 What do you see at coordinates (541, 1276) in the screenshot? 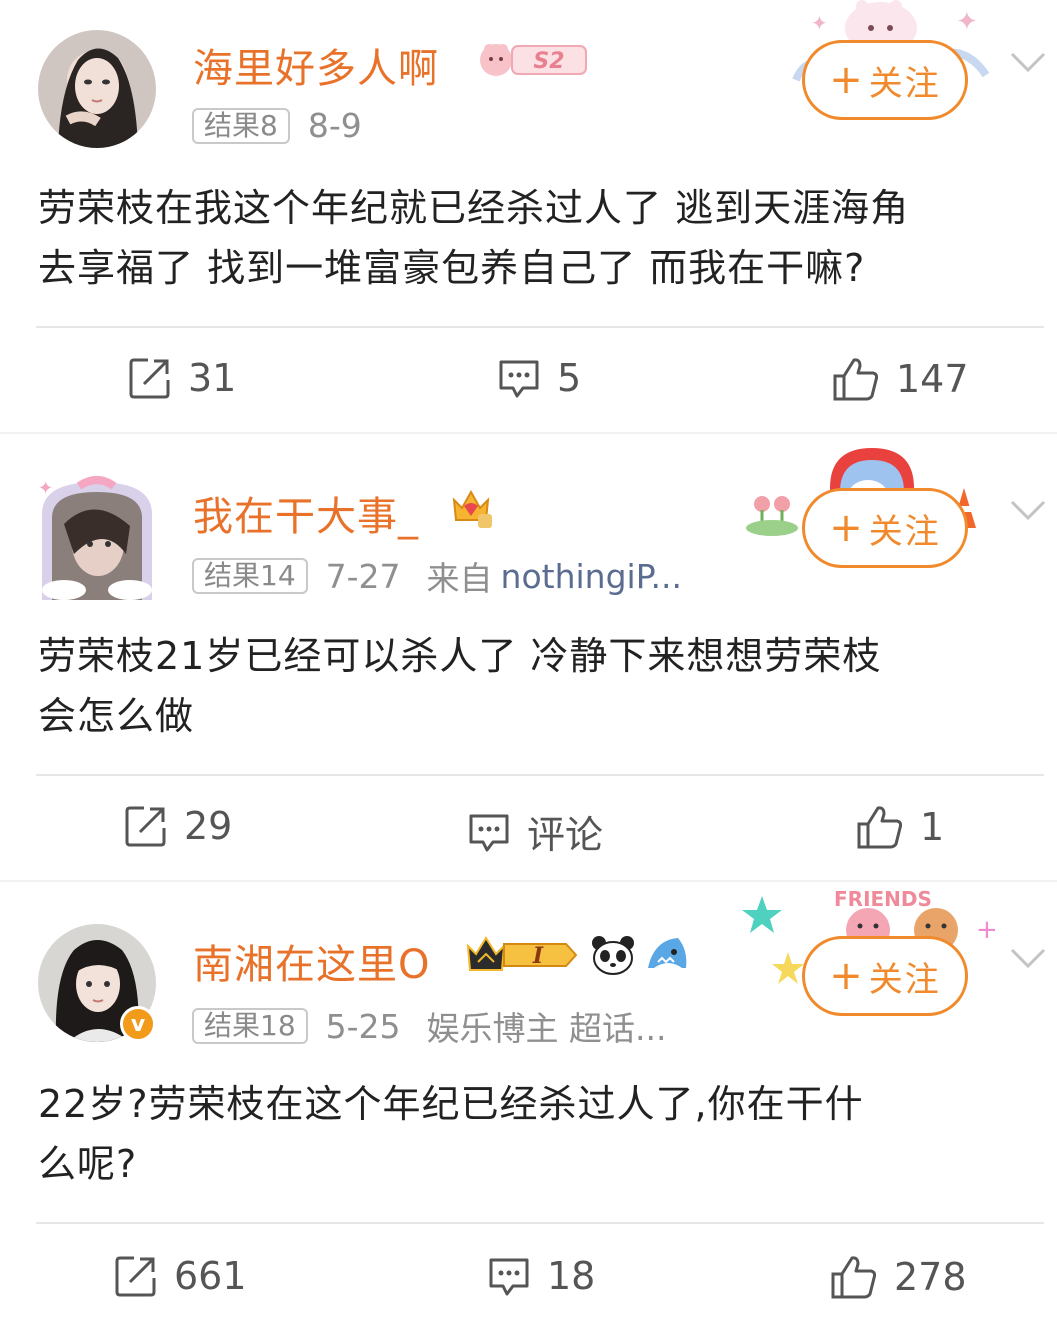
I see `comment-button: 18` at bounding box center [541, 1276].